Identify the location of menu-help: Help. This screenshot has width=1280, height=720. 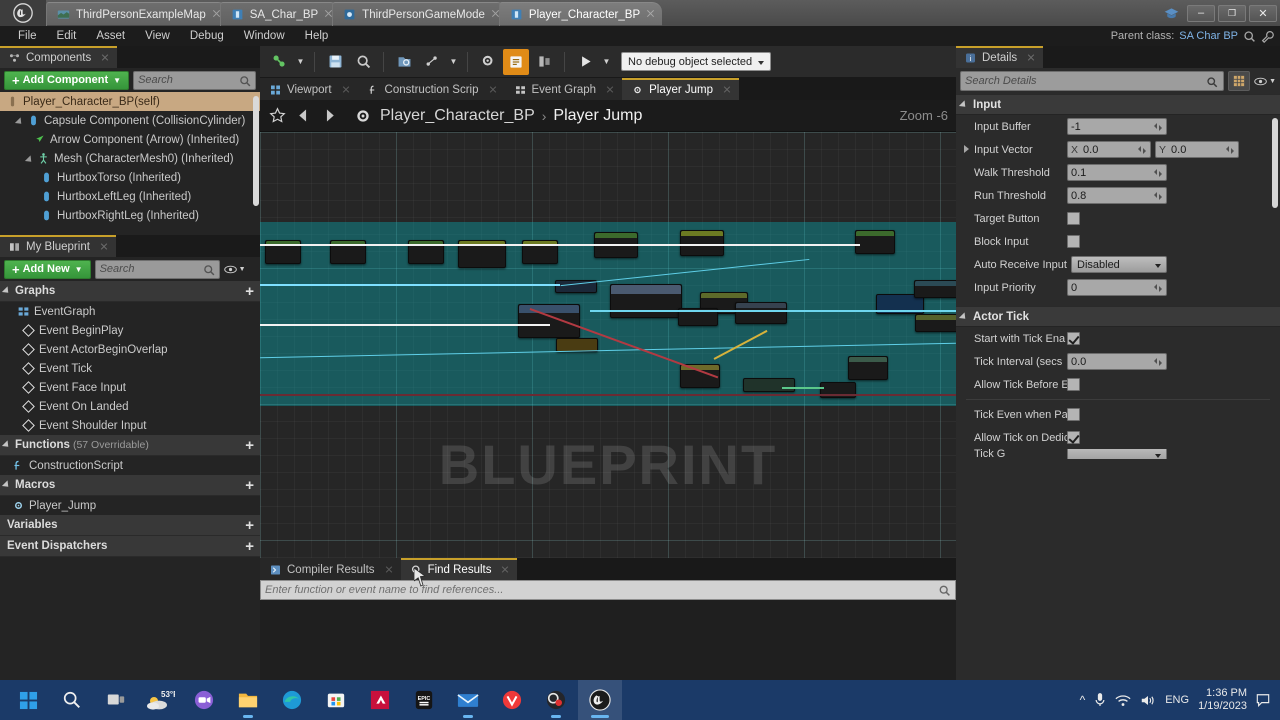
(317, 36).